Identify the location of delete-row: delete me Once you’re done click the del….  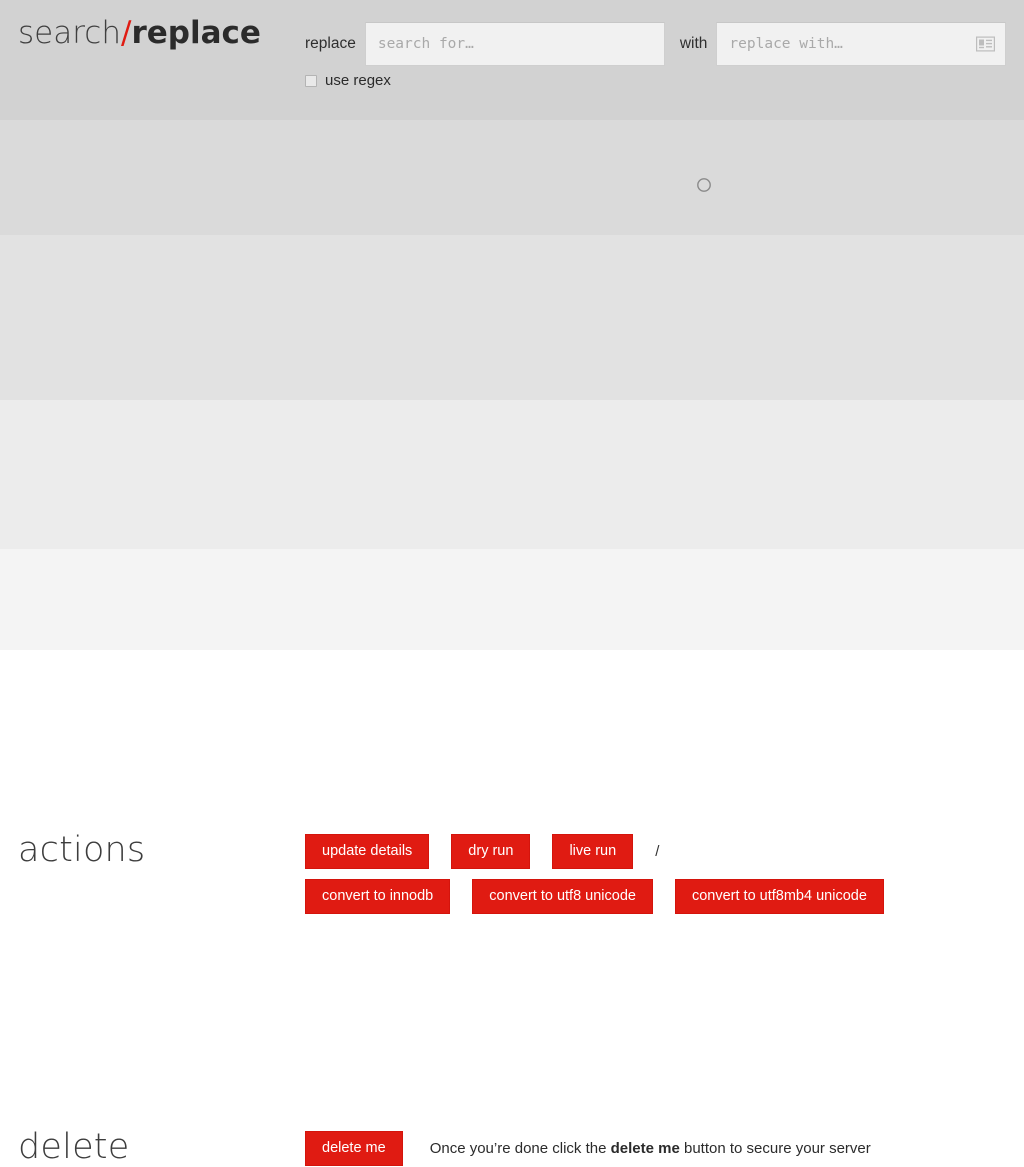
(588, 1148).